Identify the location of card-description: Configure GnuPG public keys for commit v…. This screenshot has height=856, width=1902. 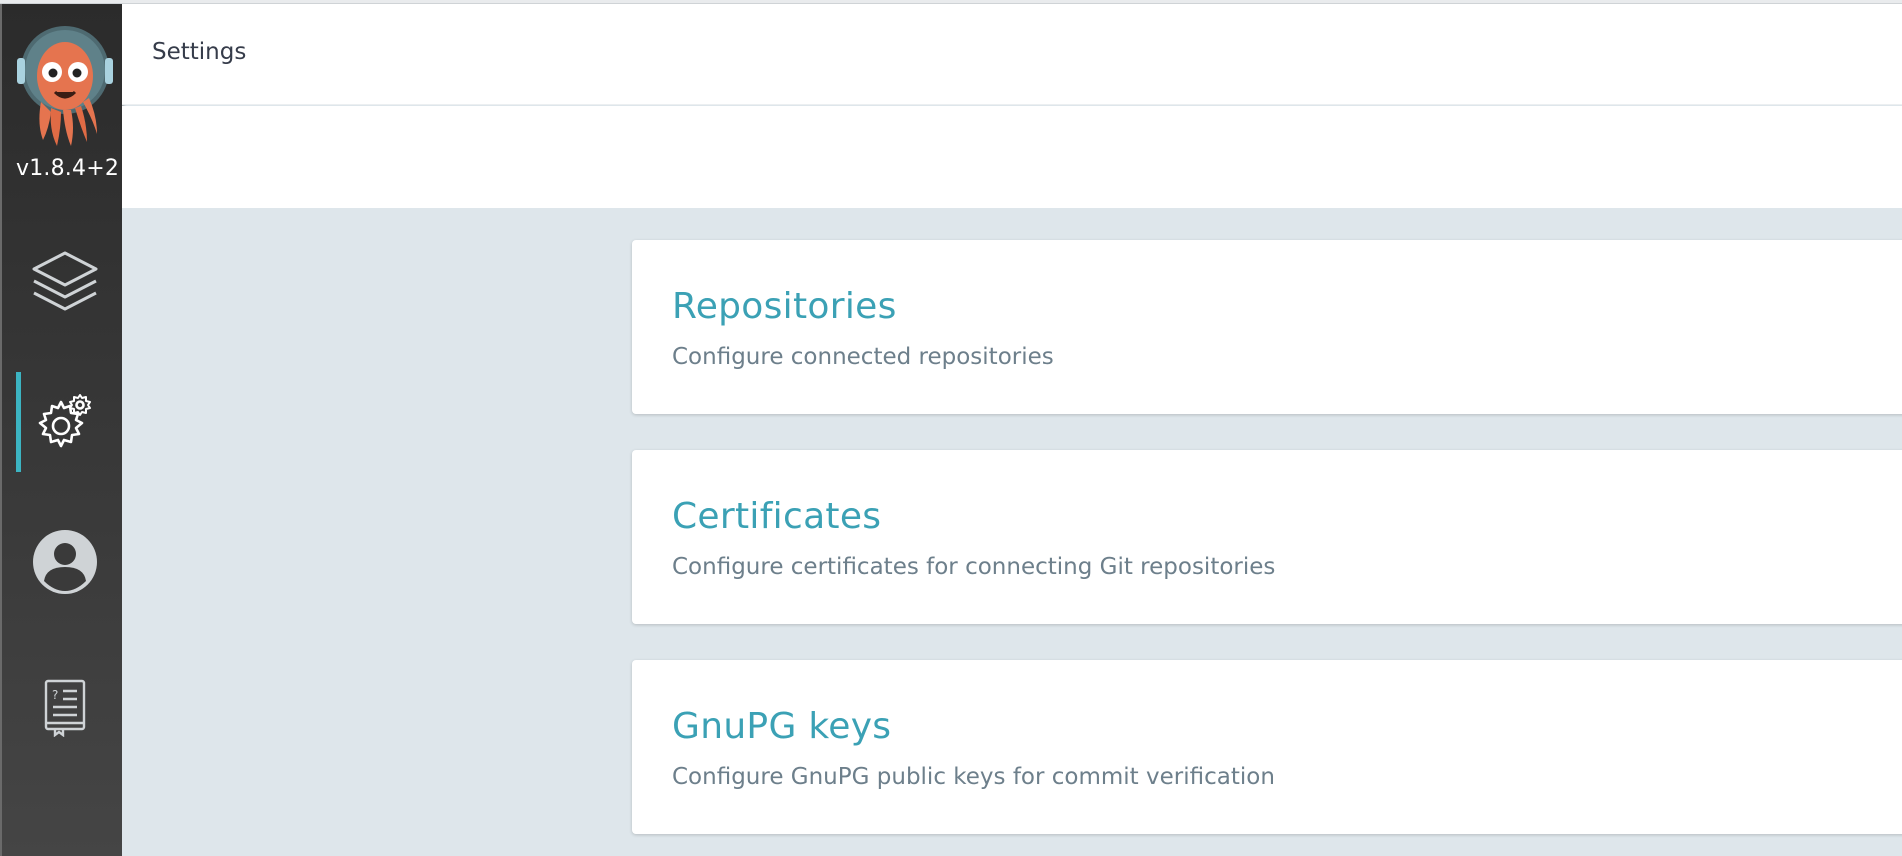
(973, 777).